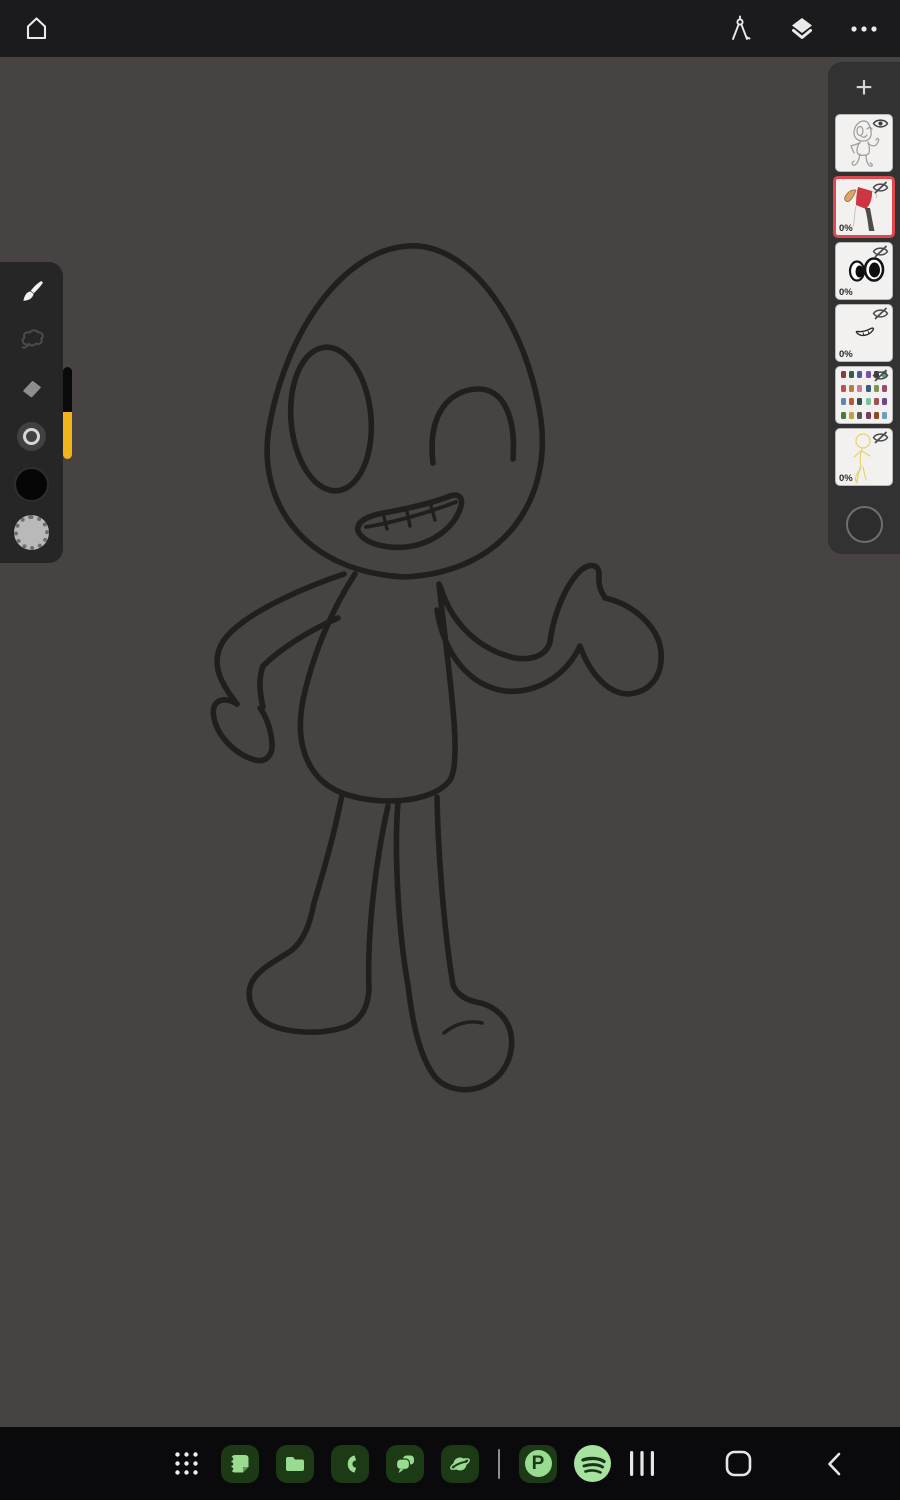 Image resolution: width=900 pixels, height=1500 pixels. I want to click on folder-icon, so click(295, 1463).